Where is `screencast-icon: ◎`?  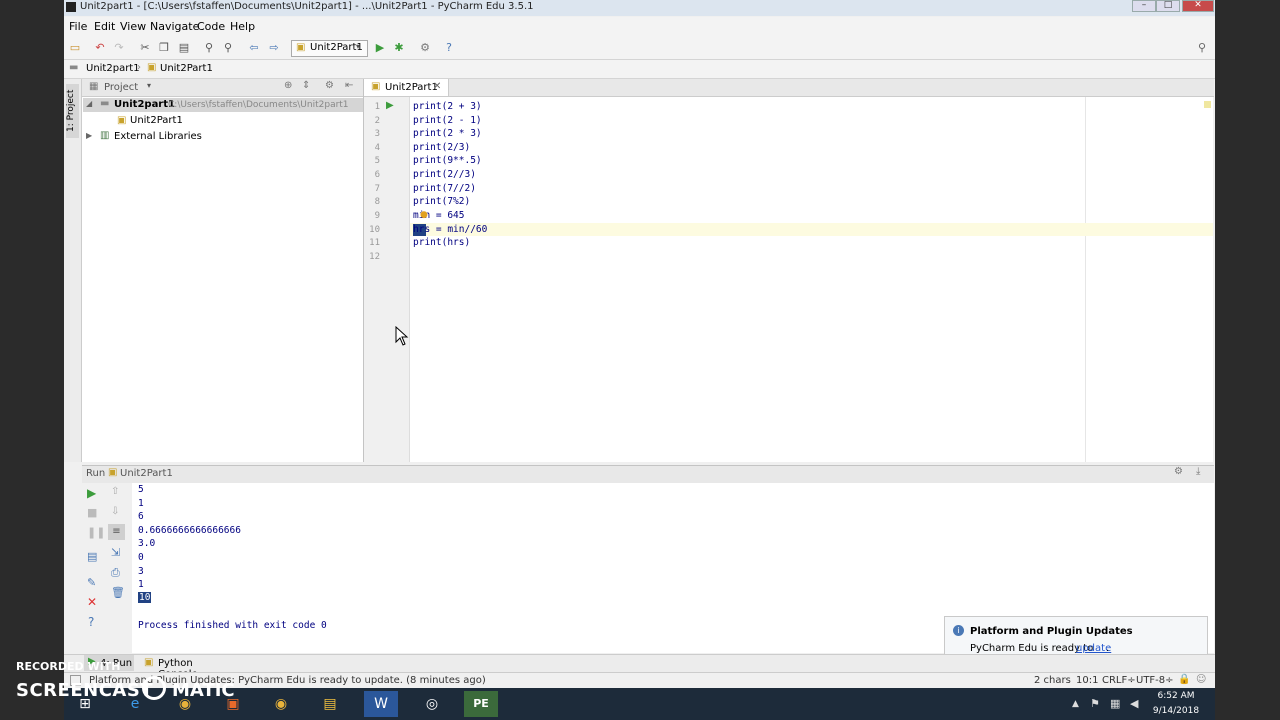
screencast-icon: ◎ is located at coordinates (432, 704).